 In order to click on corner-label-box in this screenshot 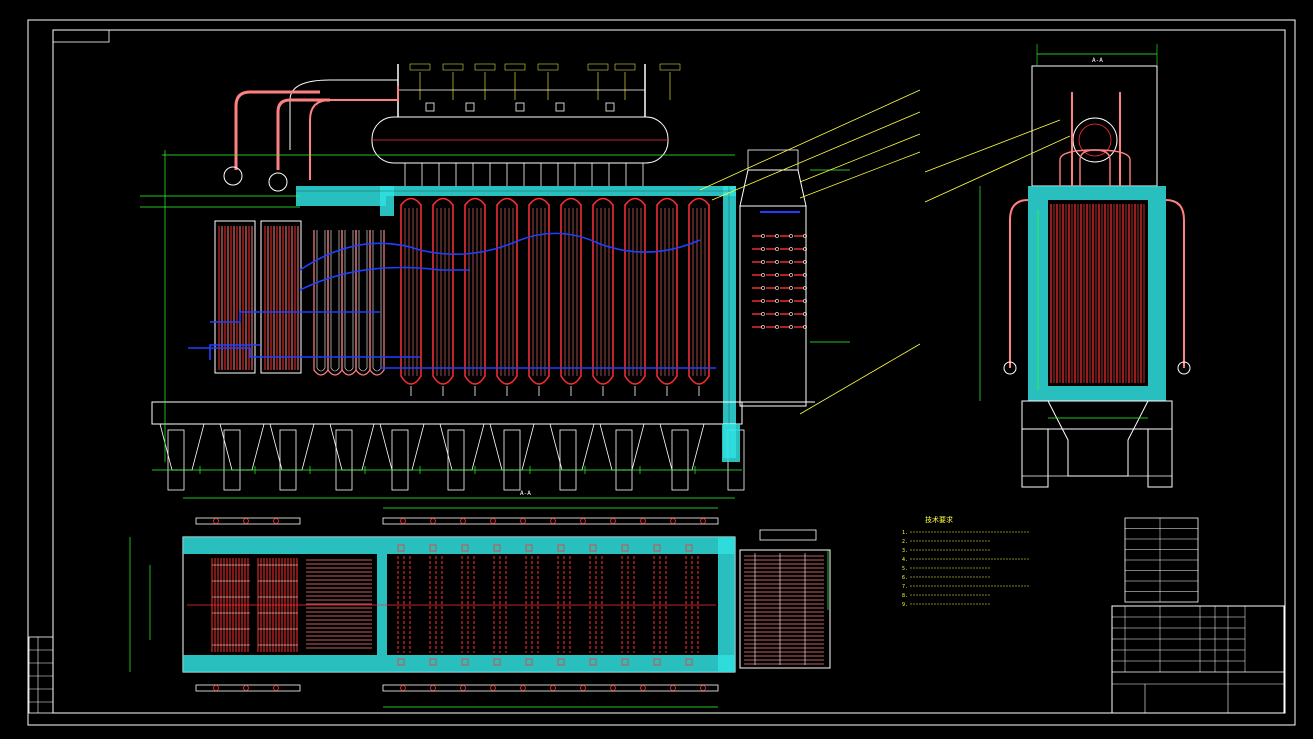, I will do `click(81, 36)`.